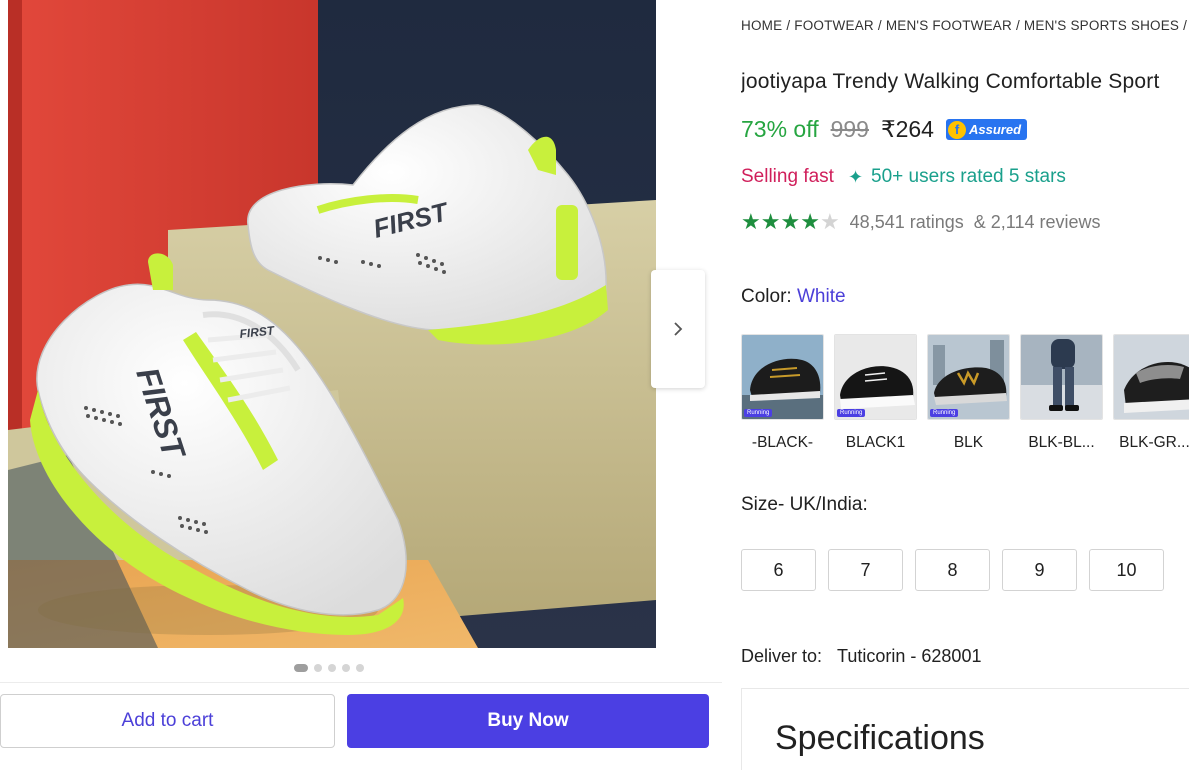 Image resolution: width=1189 pixels, height=770 pixels. I want to click on assured-badge: f Assured, so click(986, 129).